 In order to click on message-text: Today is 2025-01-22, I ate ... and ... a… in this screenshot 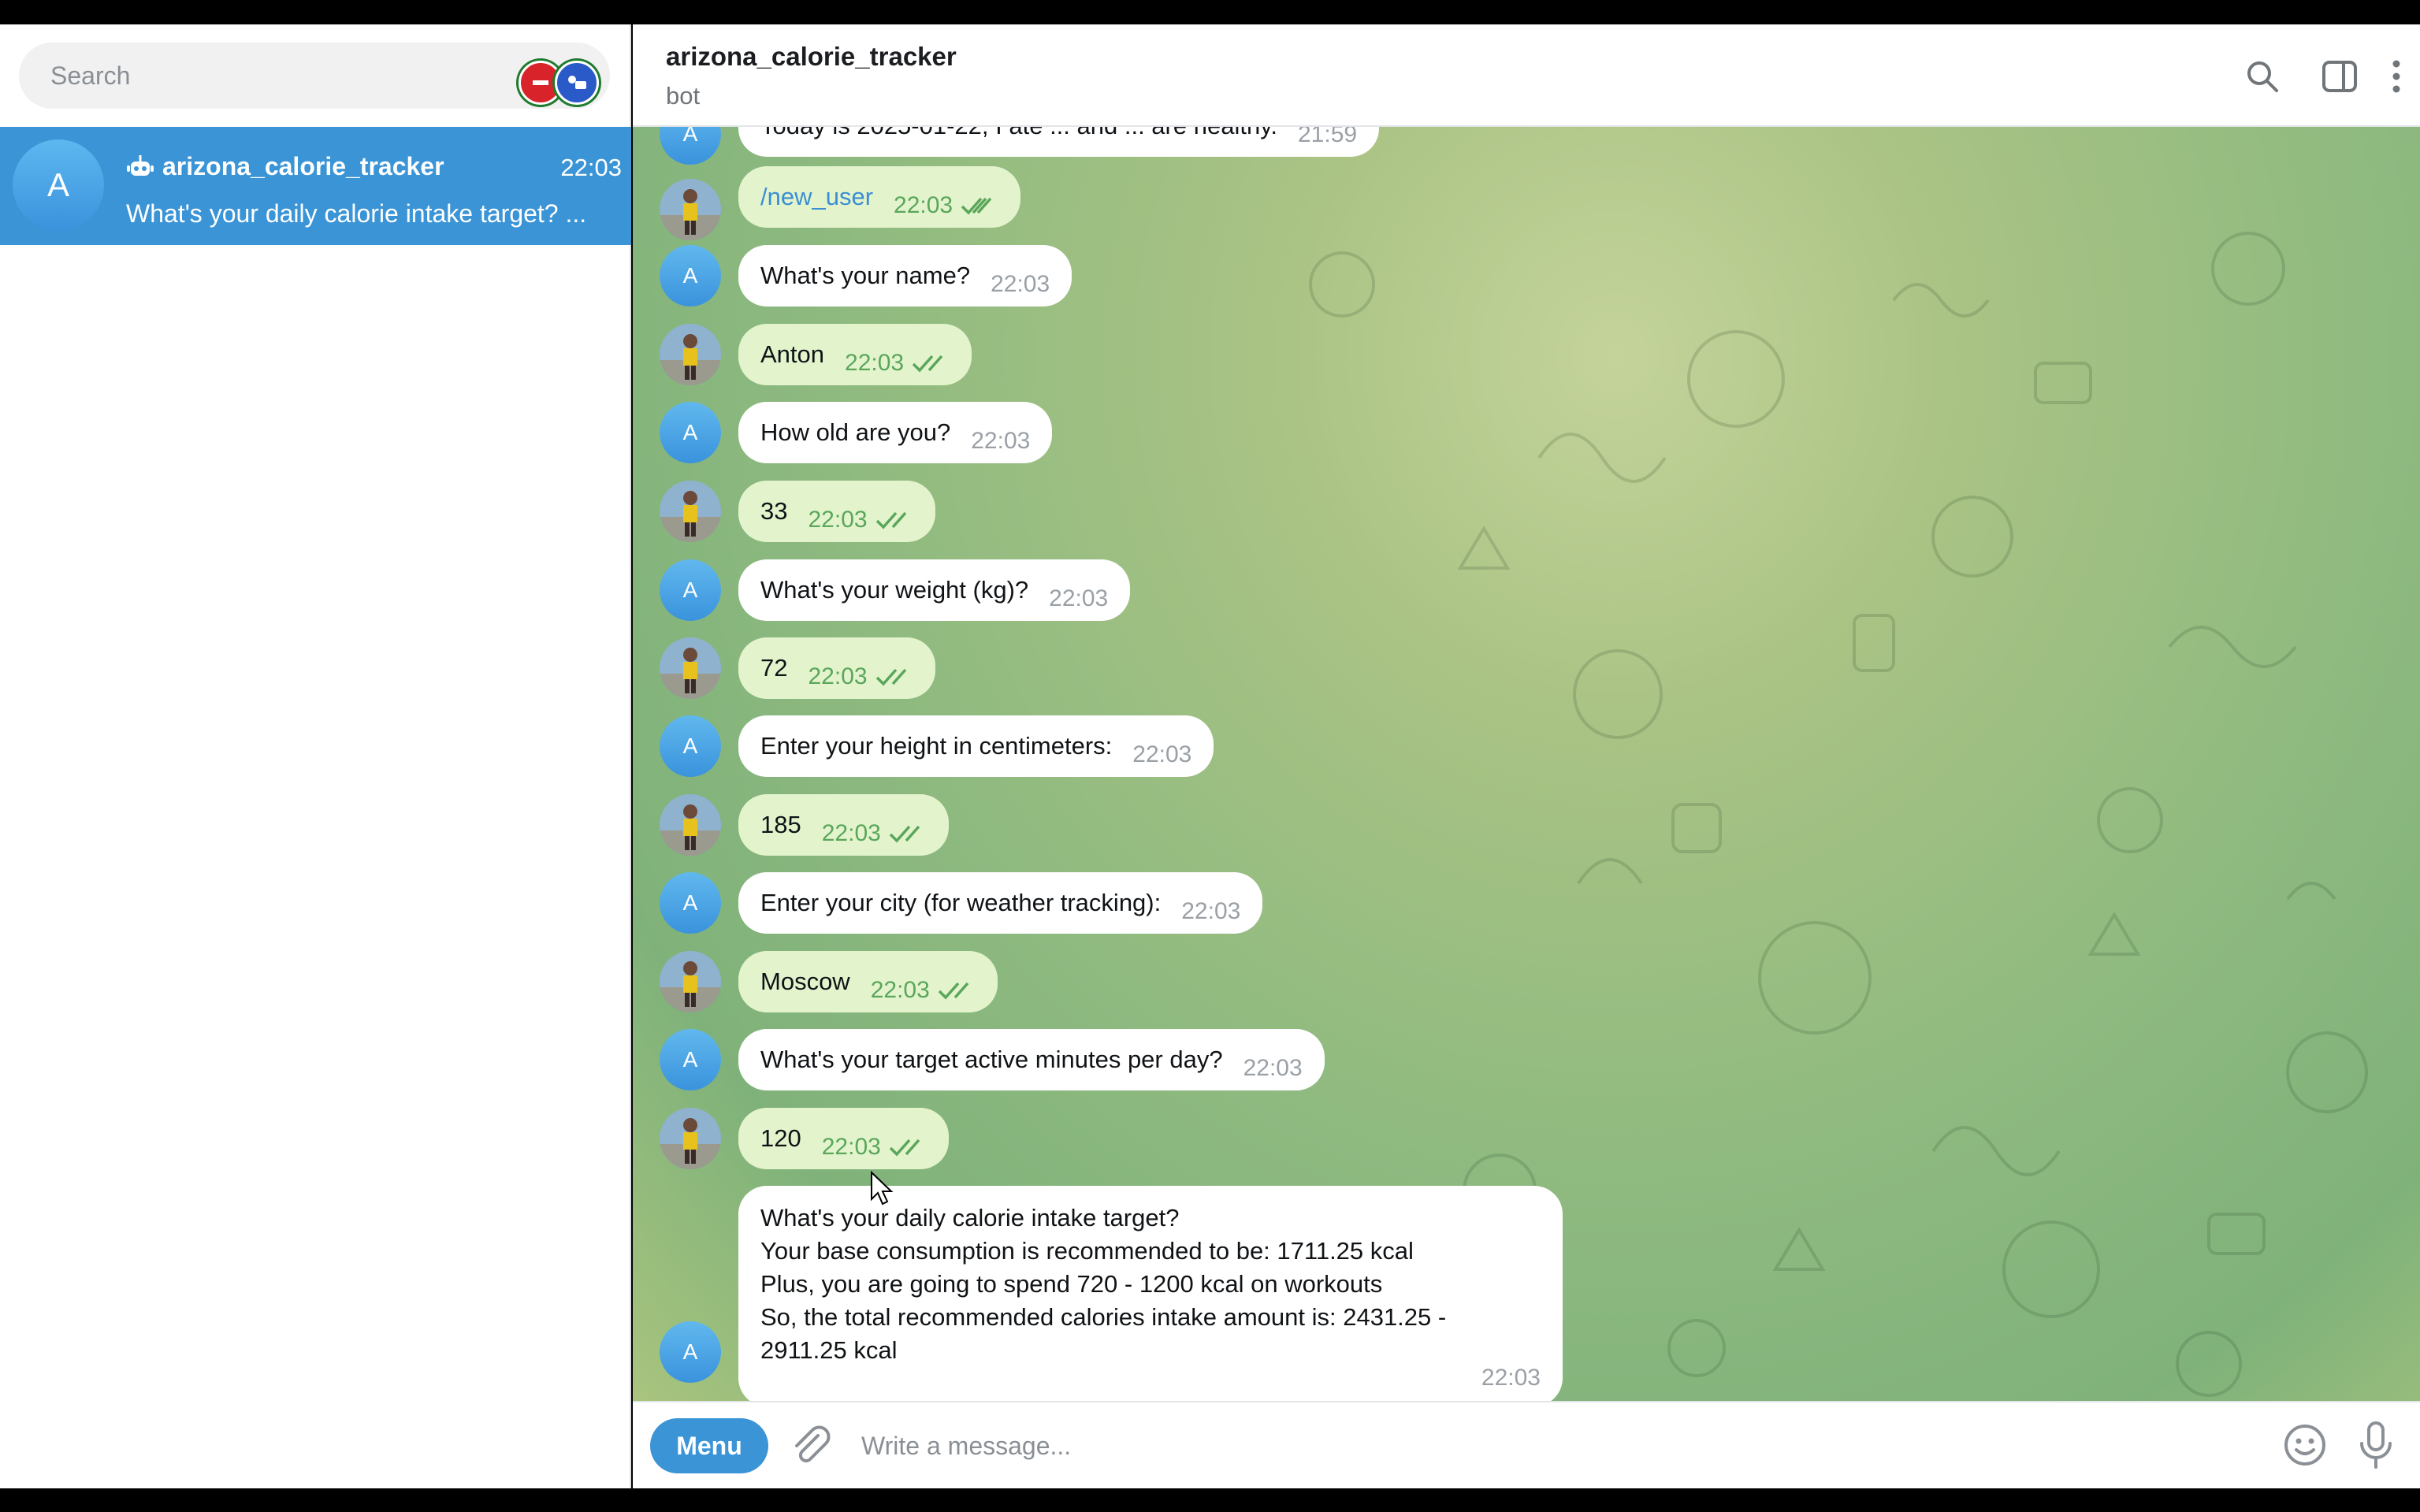, I will do `click(1019, 133)`.